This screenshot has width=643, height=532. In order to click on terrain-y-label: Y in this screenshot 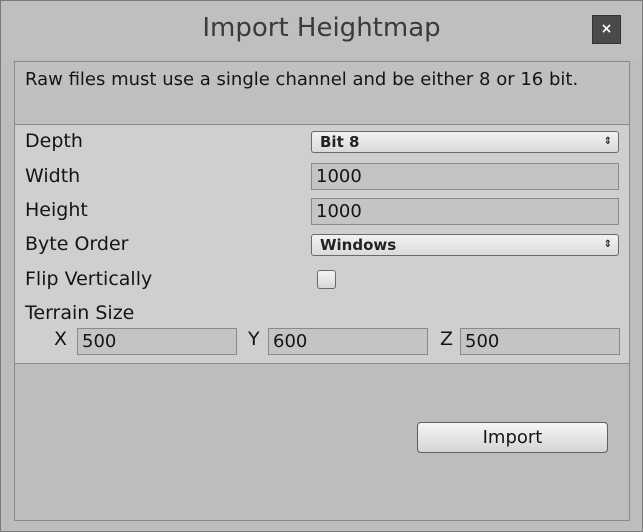, I will do `click(254, 339)`.